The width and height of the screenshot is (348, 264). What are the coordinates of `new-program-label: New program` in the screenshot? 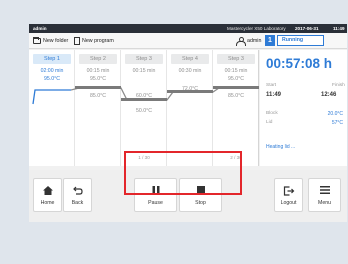 It's located at (98, 41).